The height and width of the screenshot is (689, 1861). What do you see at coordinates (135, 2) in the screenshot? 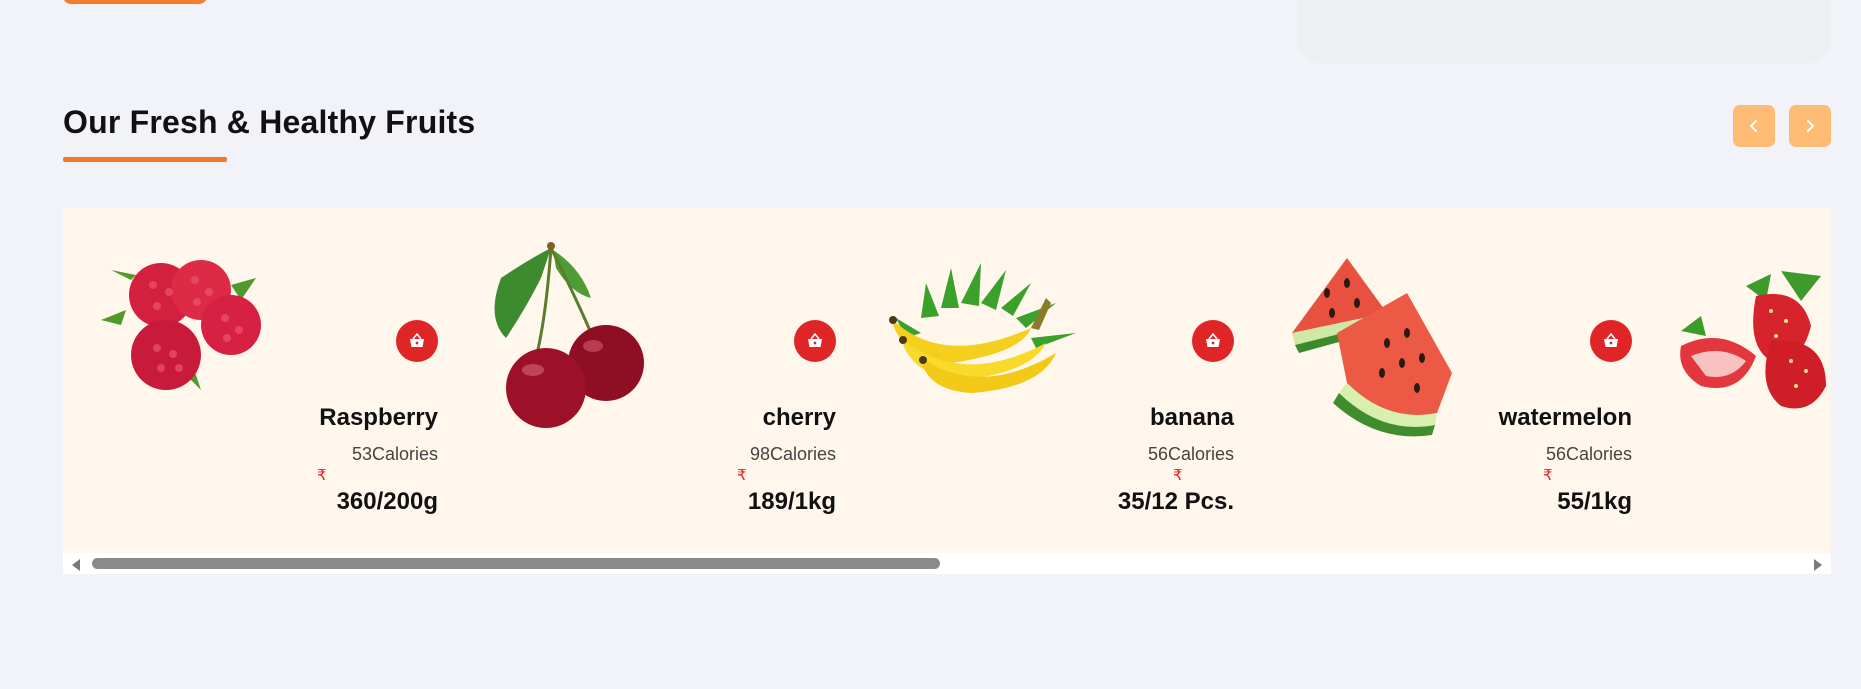
I see `top-orange-button` at bounding box center [135, 2].